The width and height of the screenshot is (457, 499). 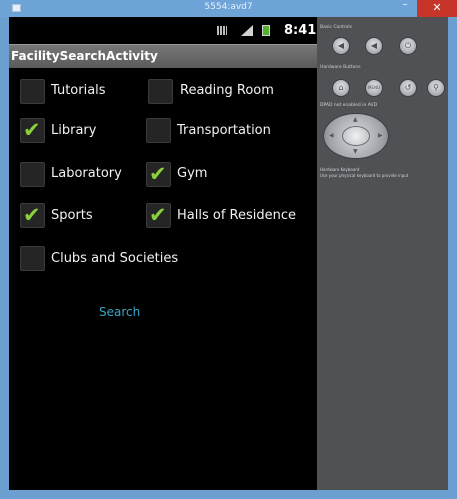 I want to click on checkbox-label-transportation: Transportation, so click(x=224, y=130).